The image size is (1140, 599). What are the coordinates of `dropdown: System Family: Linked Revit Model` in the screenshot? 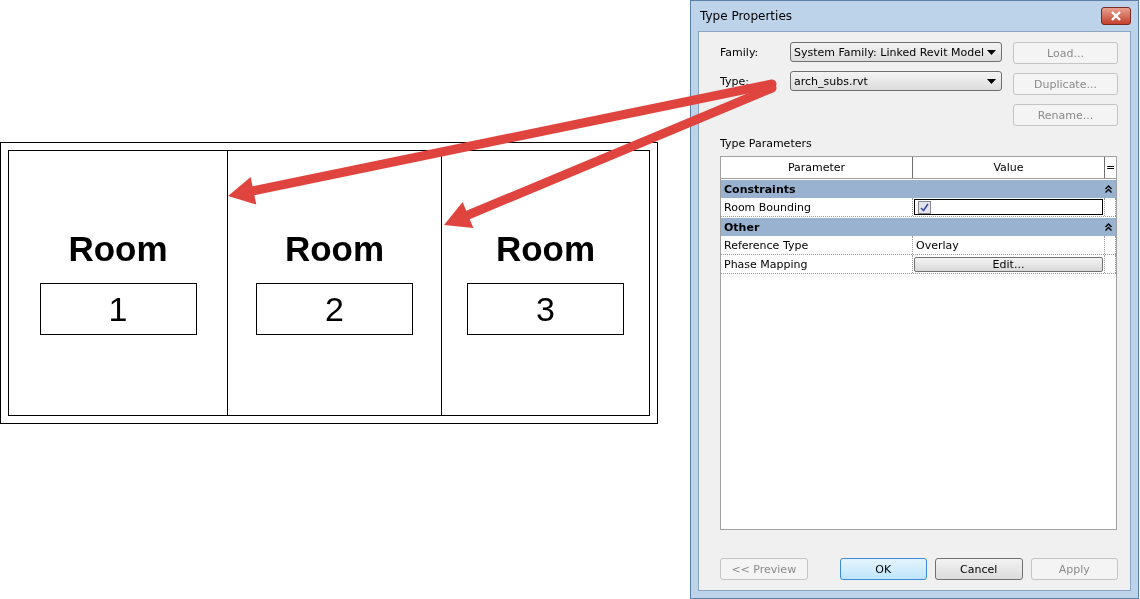 It's located at (896, 52).